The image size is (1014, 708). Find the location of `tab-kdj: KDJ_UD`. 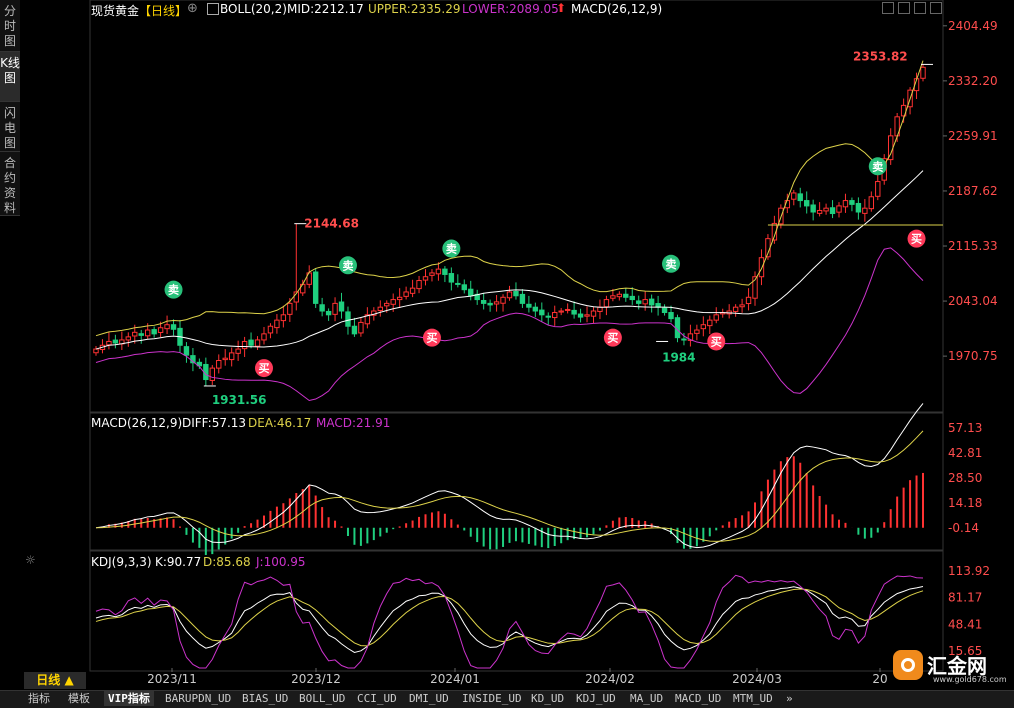

tab-kdj: KDJ_UD is located at coordinates (596, 698).